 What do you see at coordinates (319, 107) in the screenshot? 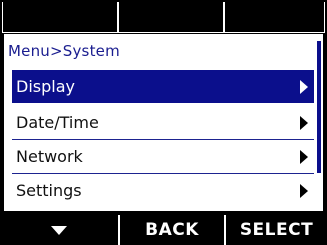
I see `scrollbar` at bounding box center [319, 107].